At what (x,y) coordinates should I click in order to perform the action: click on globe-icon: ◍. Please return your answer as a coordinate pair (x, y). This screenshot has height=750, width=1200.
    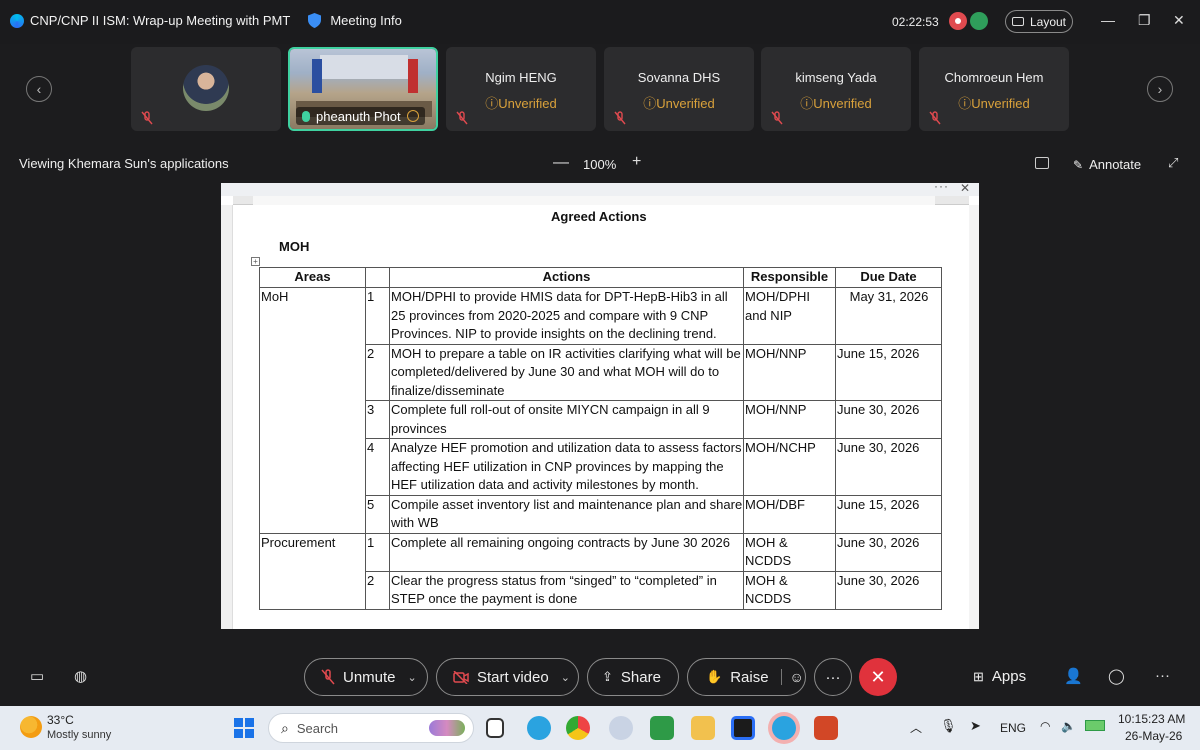
    Looking at the image, I should click on (80, 676).